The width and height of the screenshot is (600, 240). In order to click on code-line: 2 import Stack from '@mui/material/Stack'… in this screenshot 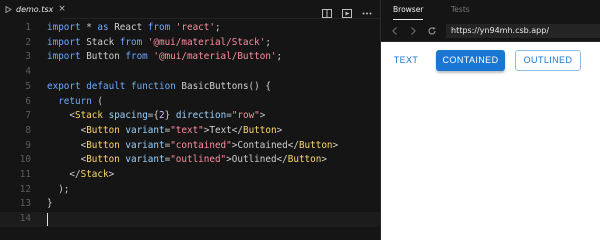, I will do `click(190, 43)`.